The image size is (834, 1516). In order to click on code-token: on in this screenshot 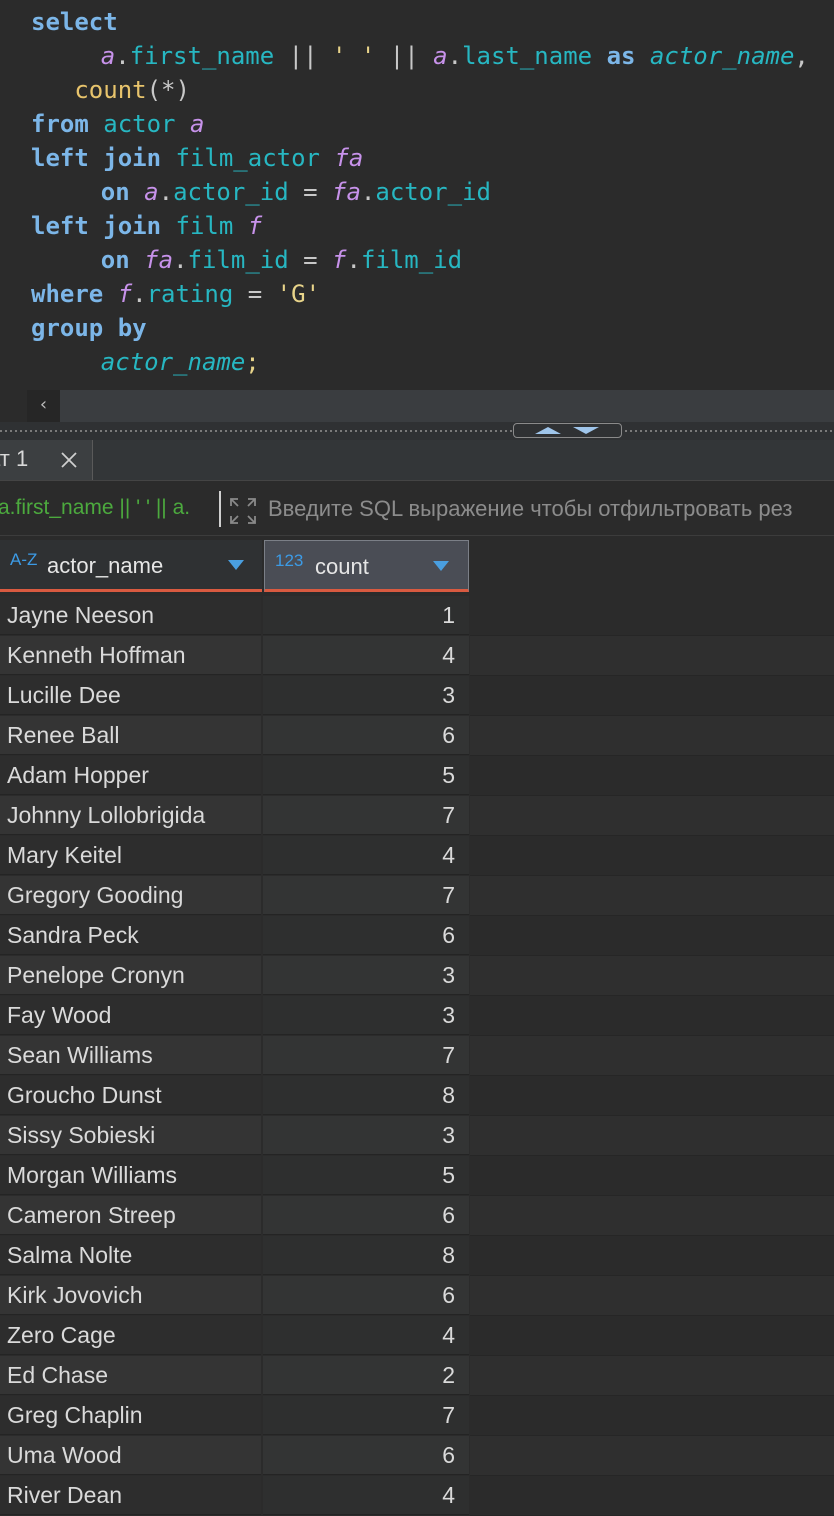, I will do `click(115, 260)`.